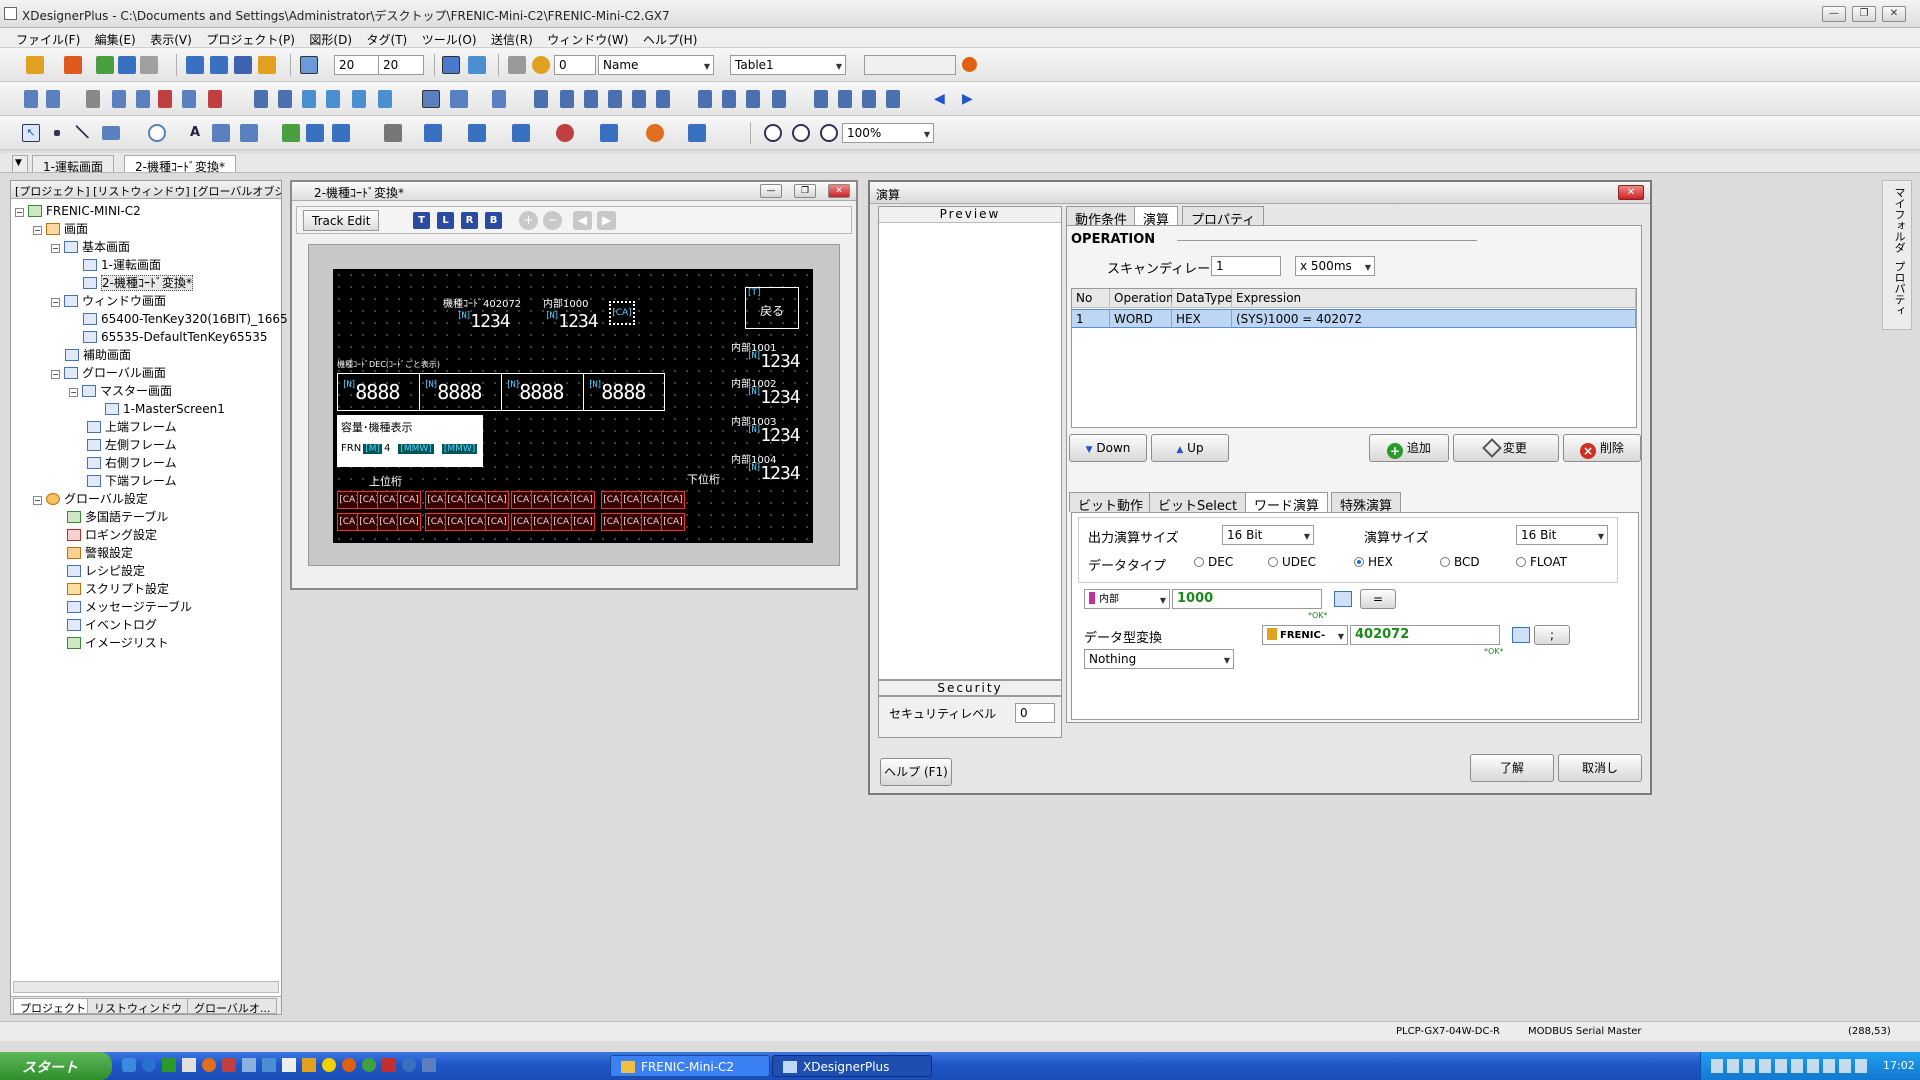 The width and height of the screenshot is (1920, 1080). I want to click on tree-logging: ロギング設定, so click(112, 535).